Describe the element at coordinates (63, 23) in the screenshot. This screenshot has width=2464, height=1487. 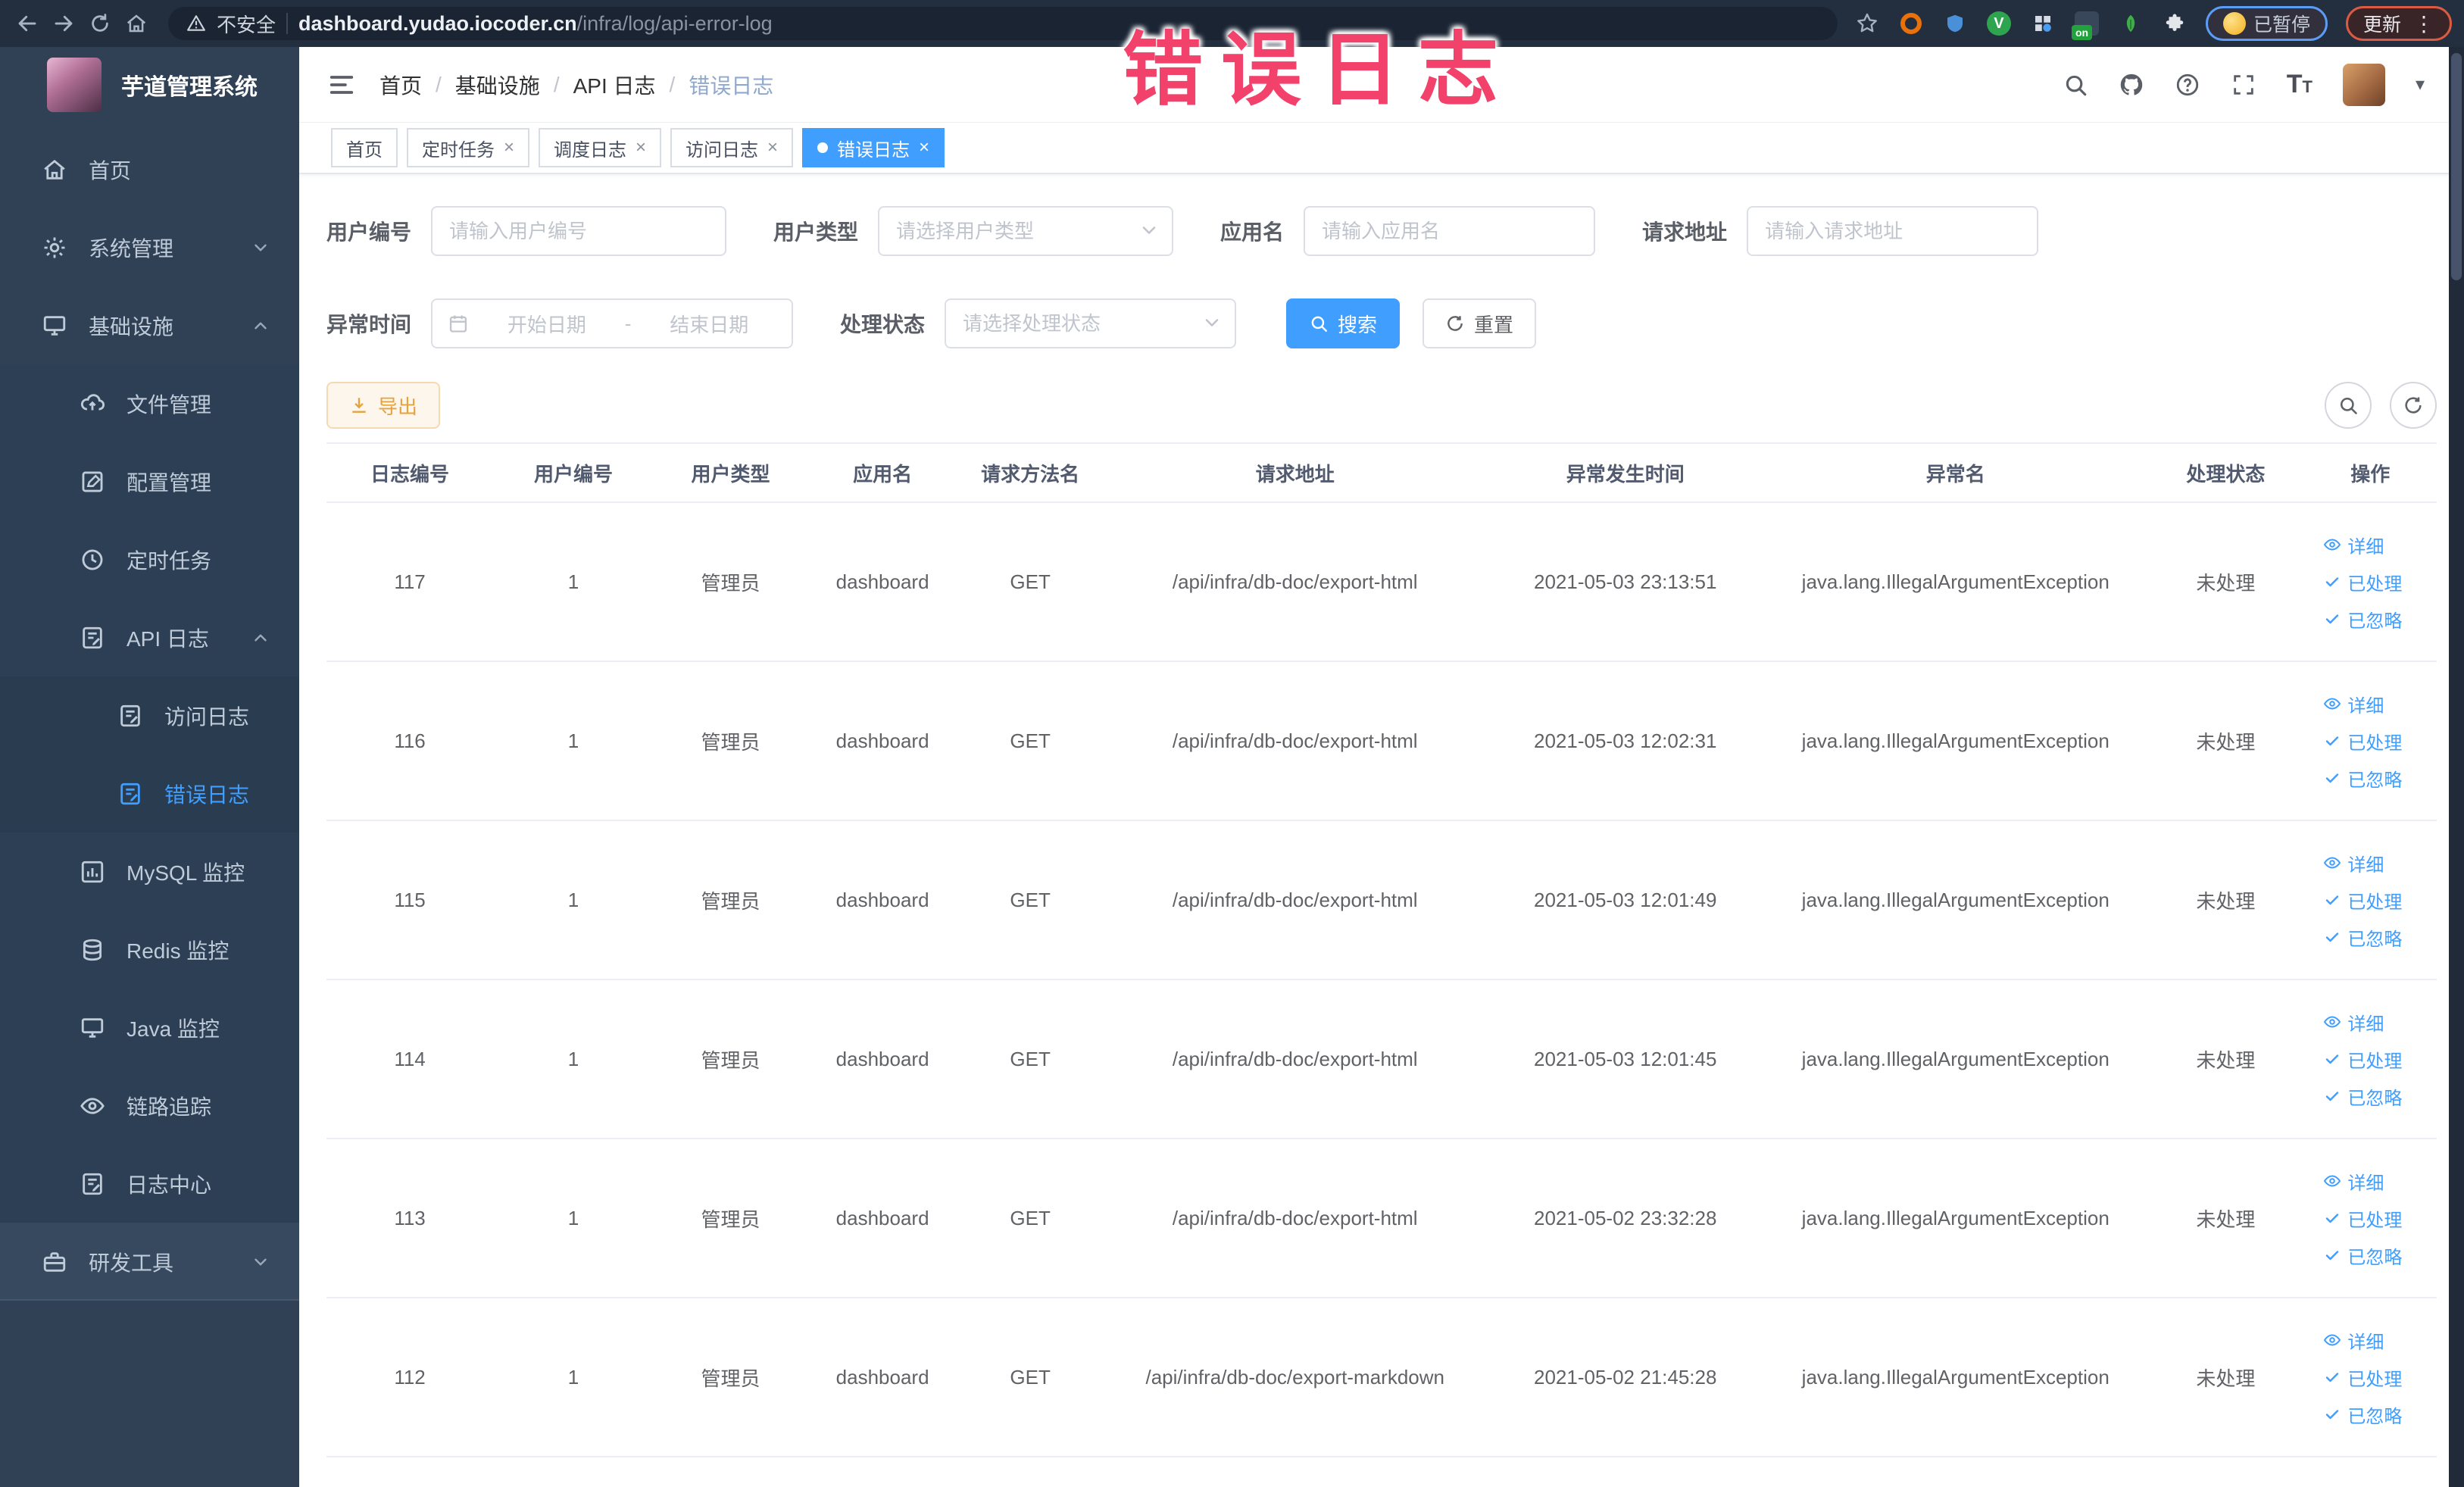
I see `browser-forward-icon` at that location.